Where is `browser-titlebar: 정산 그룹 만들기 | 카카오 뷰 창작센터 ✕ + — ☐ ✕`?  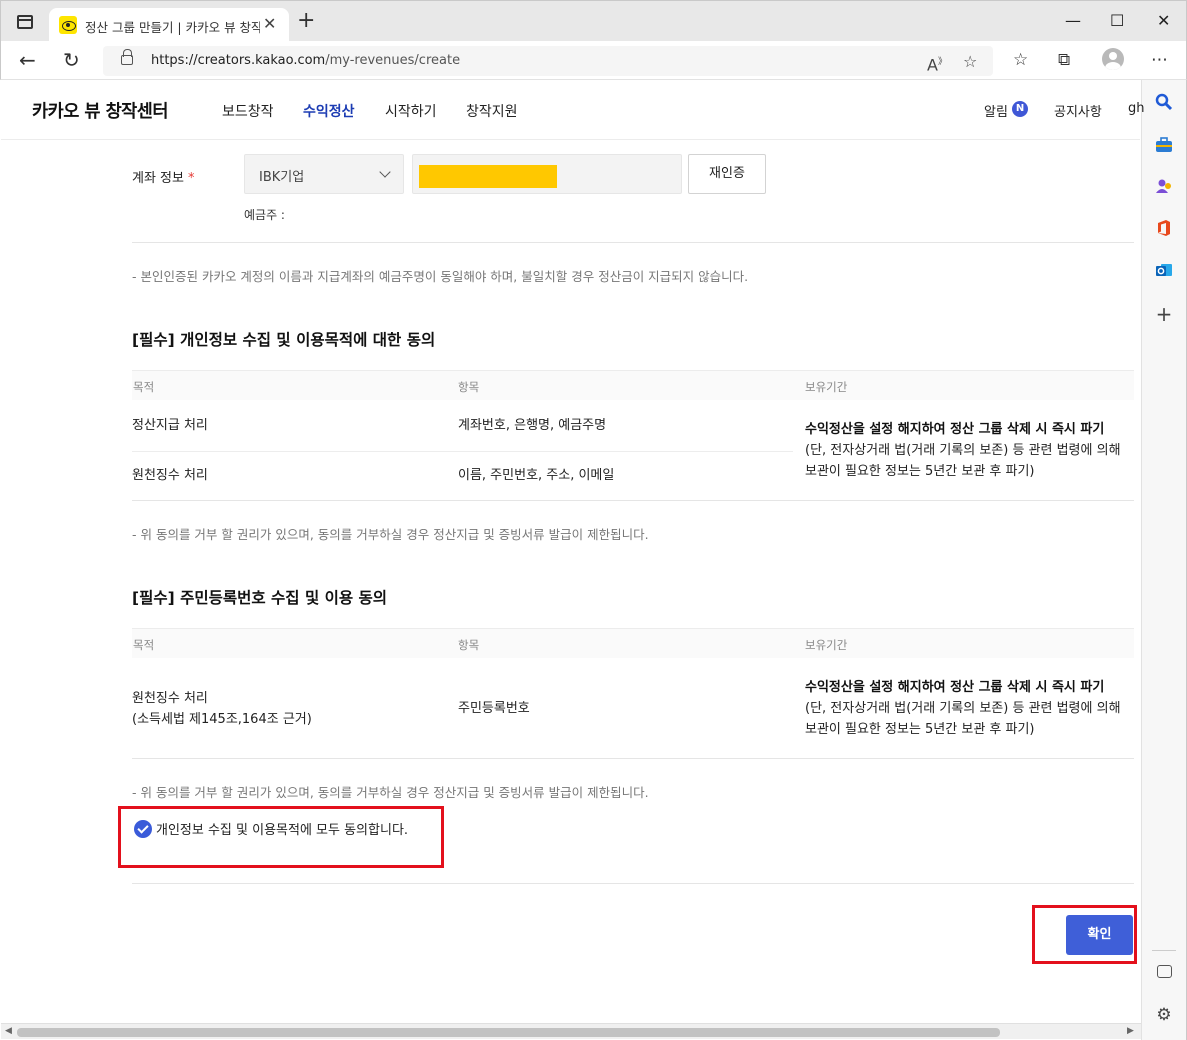
browser-titlebar: 정산 그룹 만들기 | 카카오 뷰 창작센터 ✕ + — ☐ ✕ is located at coordinates (593, 21).